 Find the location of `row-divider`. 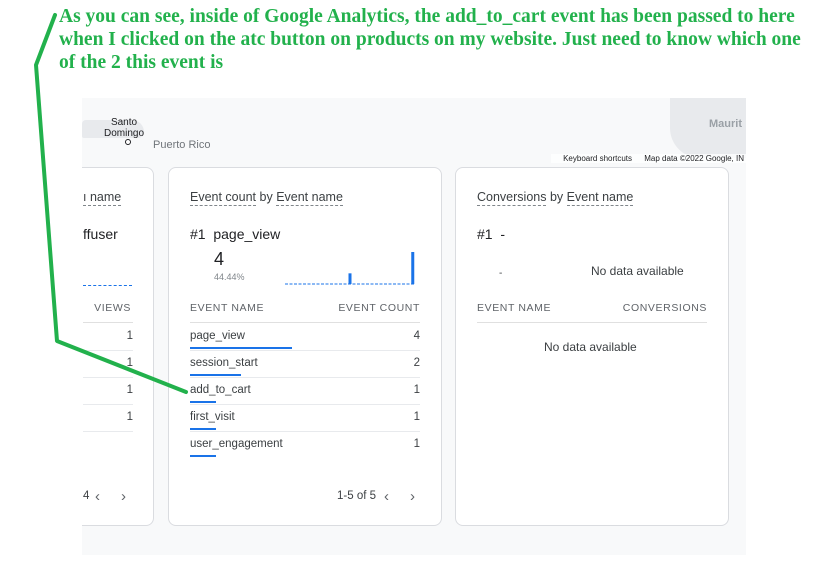

row-divider is located at coordinates (108, 431).